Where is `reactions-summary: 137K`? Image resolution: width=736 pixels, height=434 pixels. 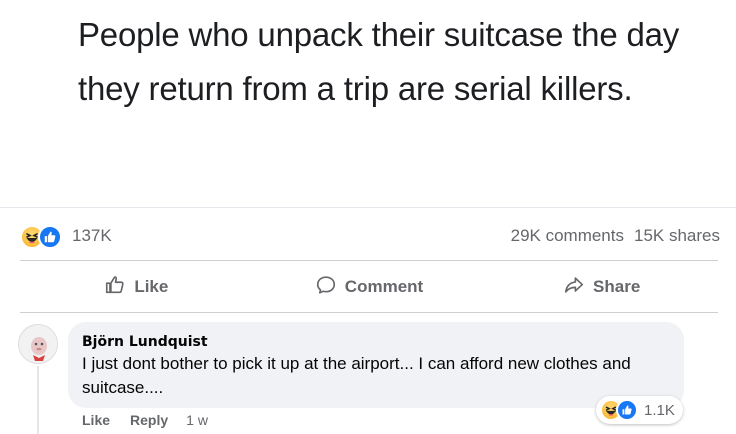
reactions-summary: 137K is located at coordinates (66, 236).